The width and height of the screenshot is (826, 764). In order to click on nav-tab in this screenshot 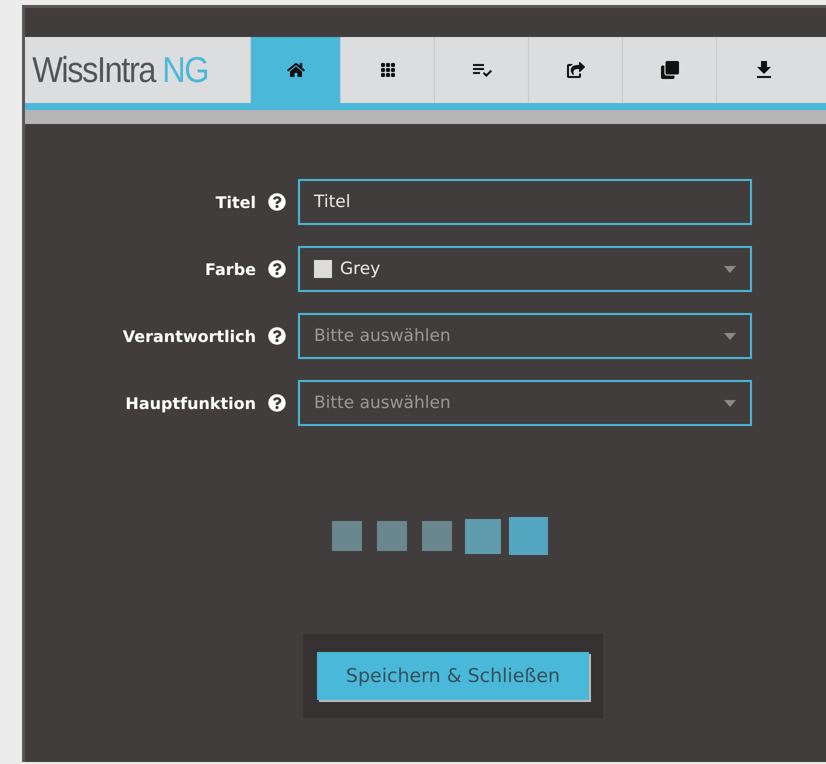, I will do `click(295, 70)`.